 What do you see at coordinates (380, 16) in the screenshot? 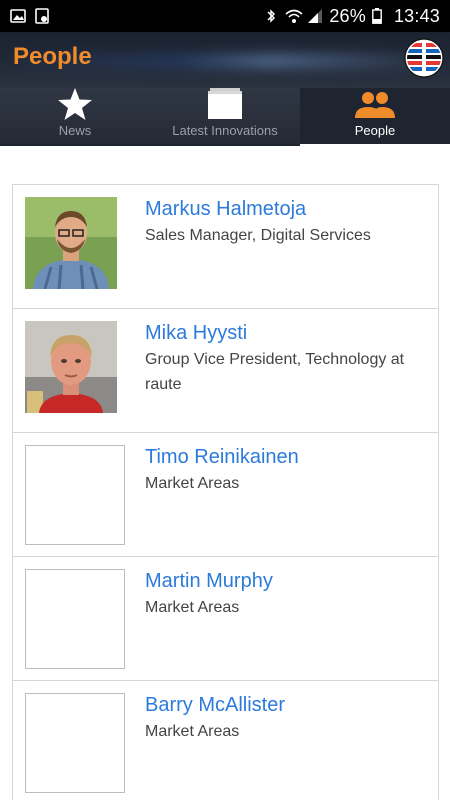
I see `battery-icon` at bounding box center [380, 16].